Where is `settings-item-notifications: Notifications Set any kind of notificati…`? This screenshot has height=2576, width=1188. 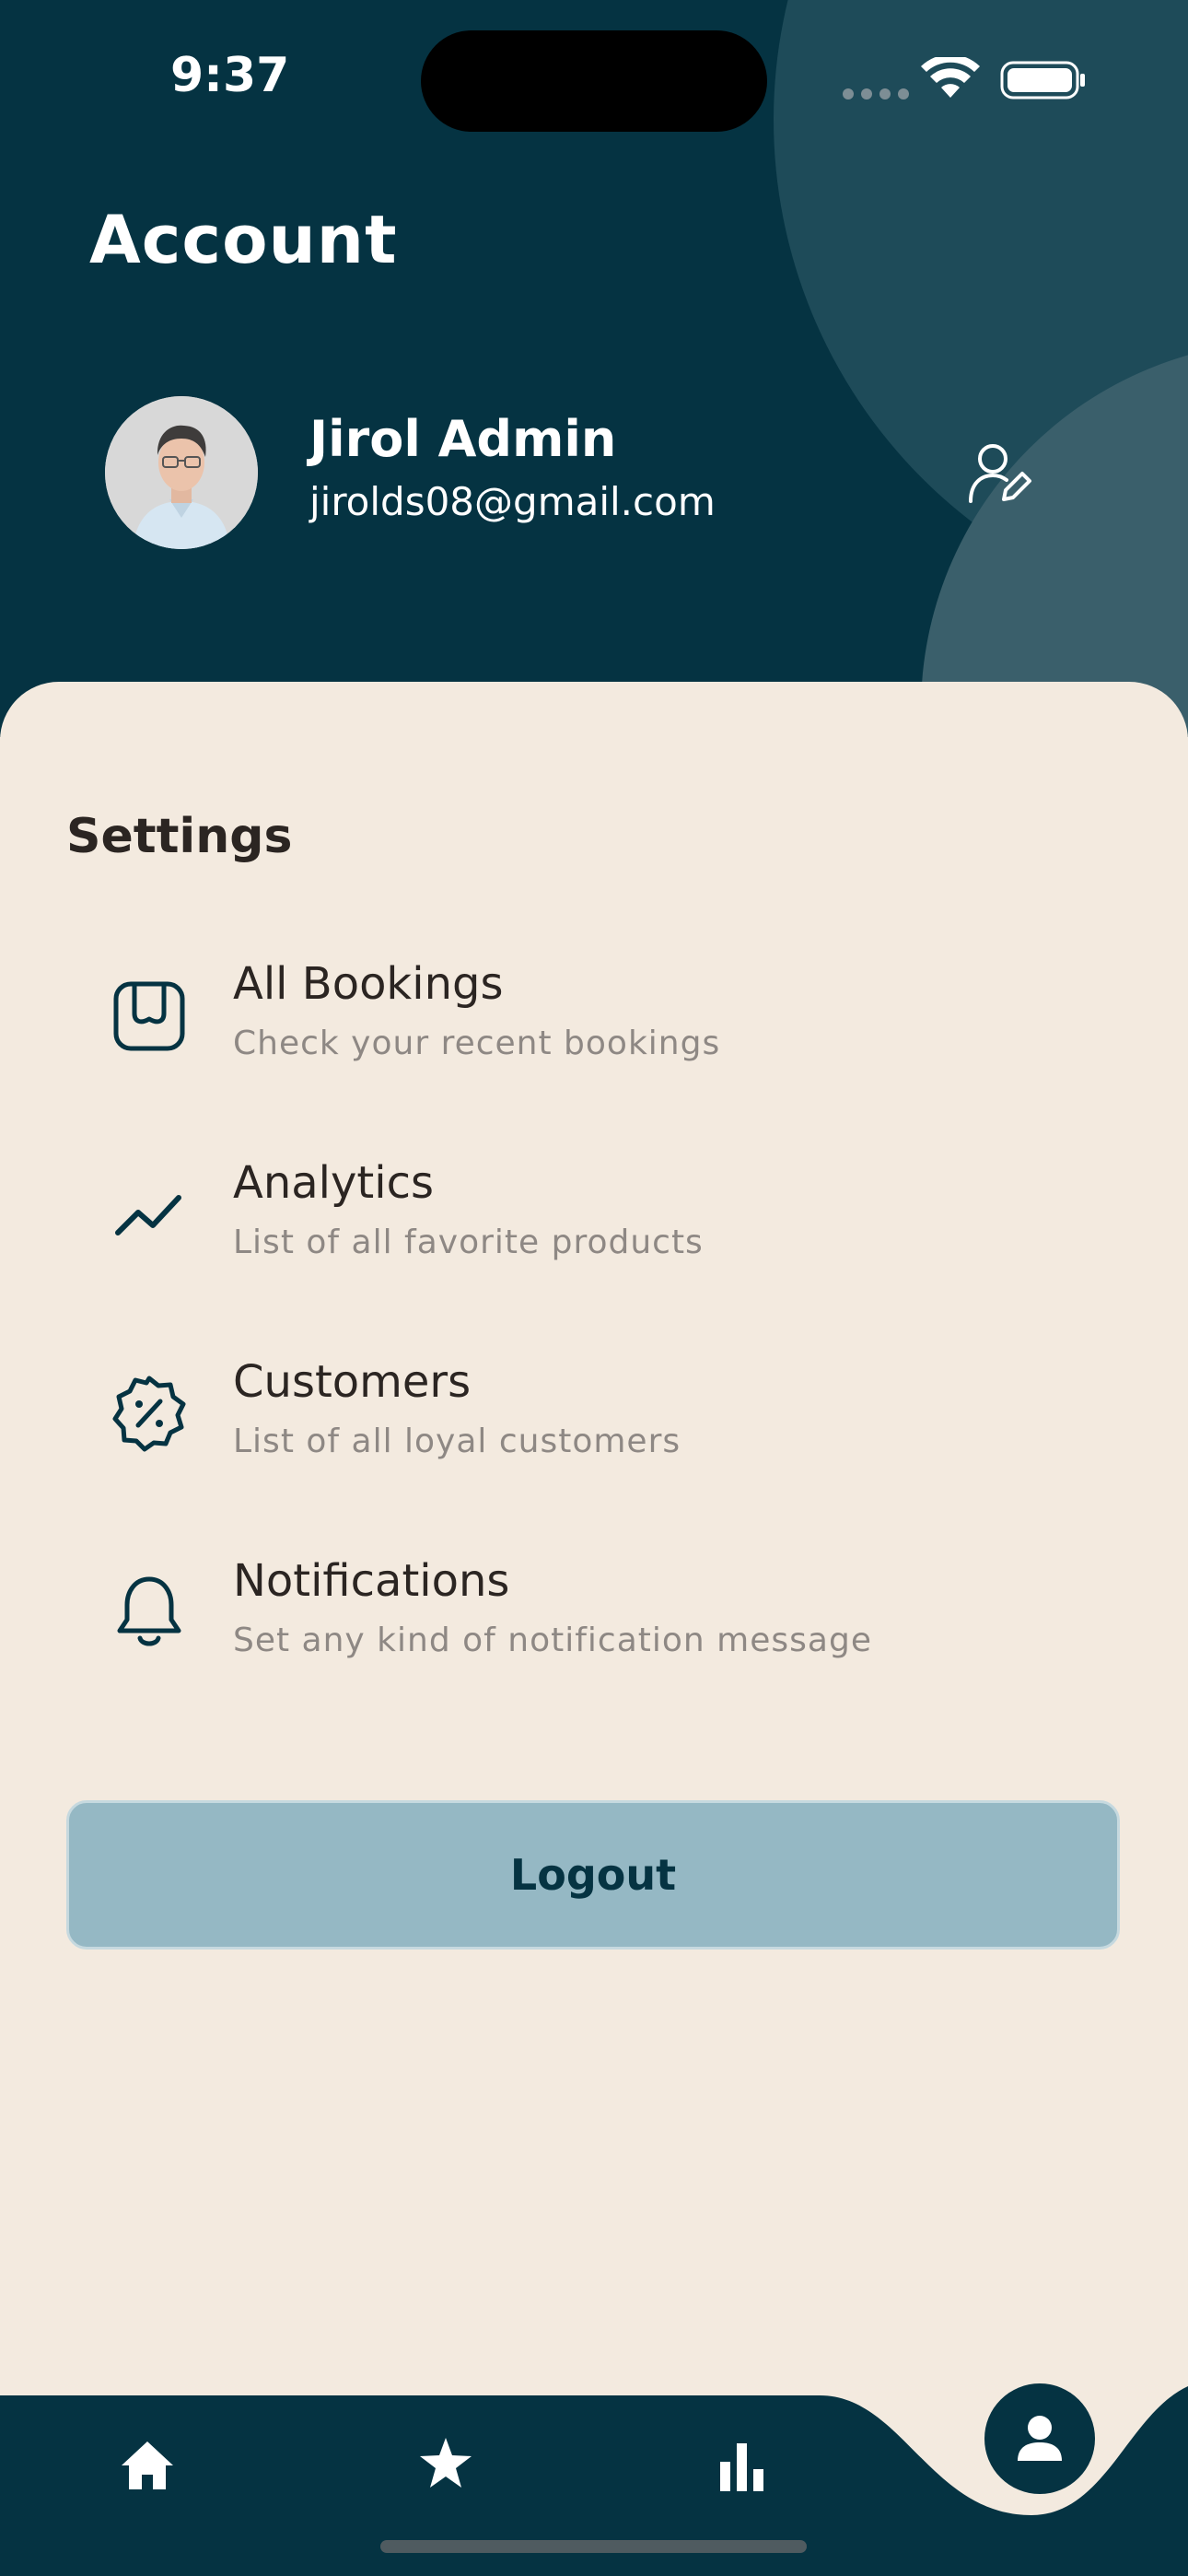 settings-item-notifications: Notifications Set any kind of notificati… is located at coordinates (617, 1619).